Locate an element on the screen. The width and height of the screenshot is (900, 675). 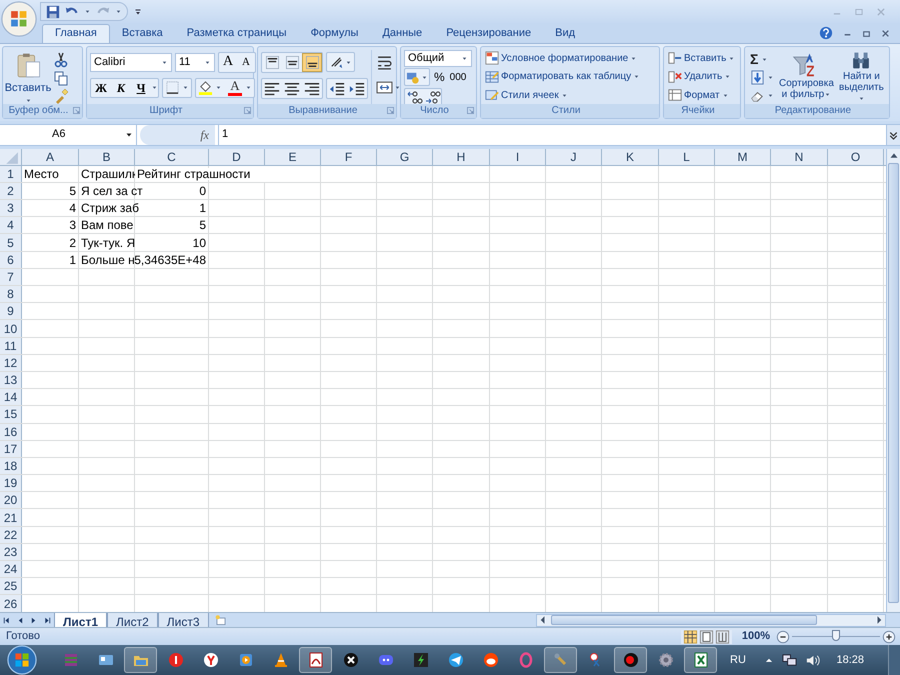
row-header: 11 is located at coordinates (11, 346).